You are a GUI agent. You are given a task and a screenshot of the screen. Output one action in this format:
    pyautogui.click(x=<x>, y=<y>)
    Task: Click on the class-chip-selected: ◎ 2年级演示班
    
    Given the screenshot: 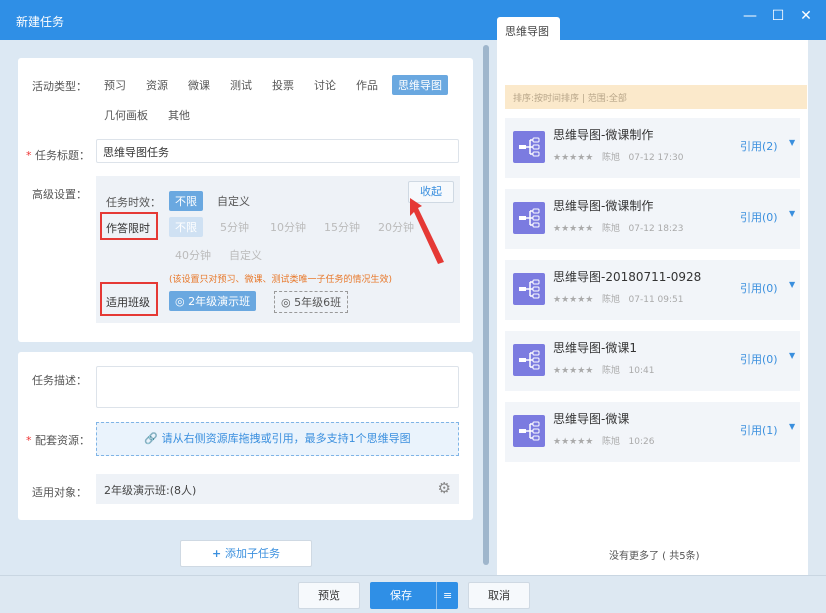 What is the action you would take?
    pyautogui.click(x=213, y=301)
    